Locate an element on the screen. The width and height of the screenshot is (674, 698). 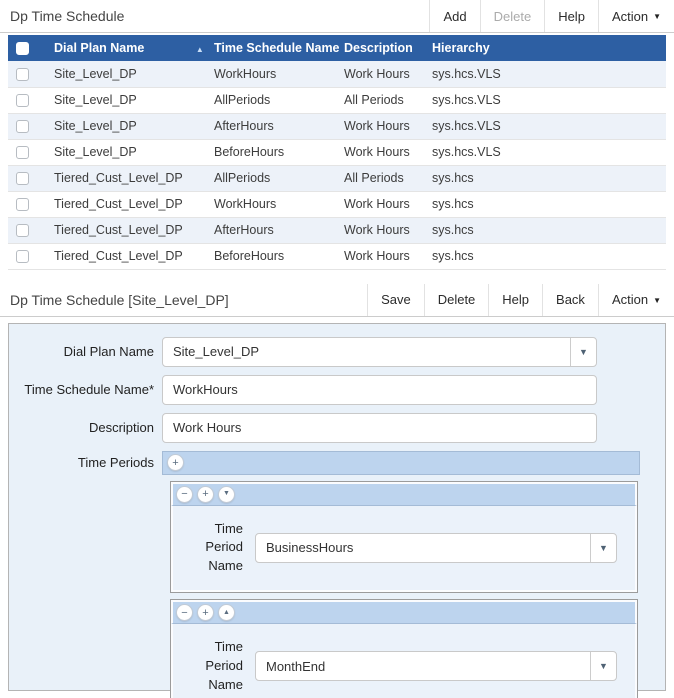
detail-panel-title: Dp Time Schedule [Site_Level_DP] is located at coordinates (119, 299).